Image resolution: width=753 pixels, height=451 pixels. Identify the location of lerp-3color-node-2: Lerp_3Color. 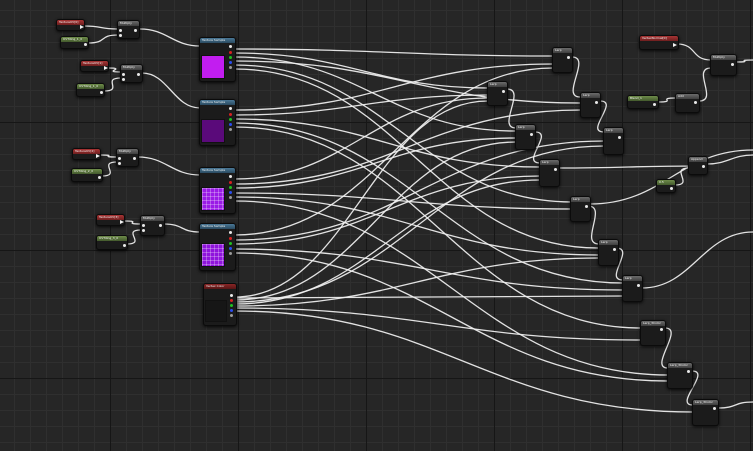
(680, 375).